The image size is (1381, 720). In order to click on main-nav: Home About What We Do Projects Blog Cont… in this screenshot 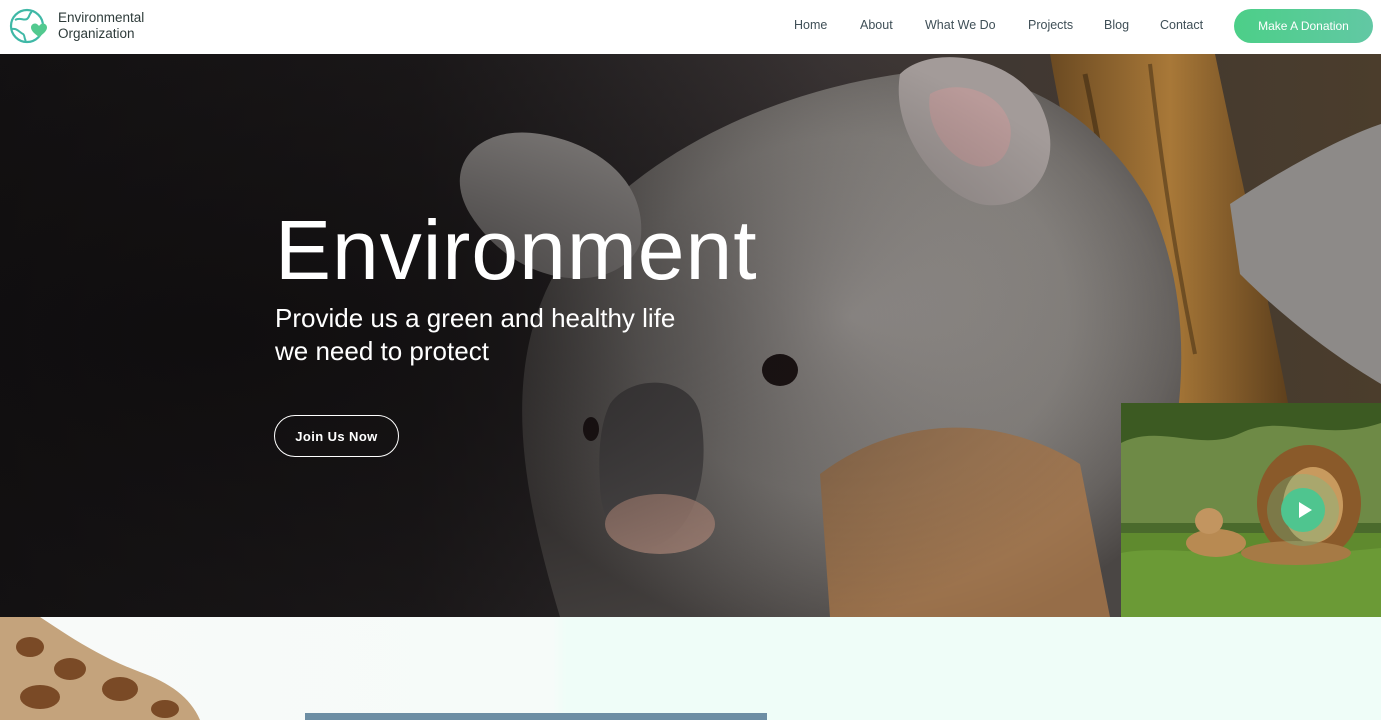, I will do `click(690, 27)`.